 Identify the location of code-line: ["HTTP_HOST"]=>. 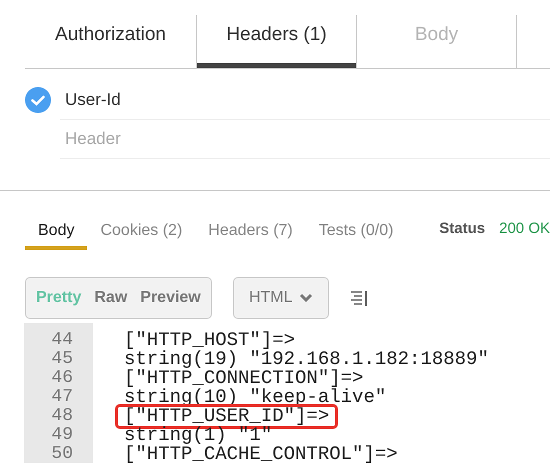
(209, 339).